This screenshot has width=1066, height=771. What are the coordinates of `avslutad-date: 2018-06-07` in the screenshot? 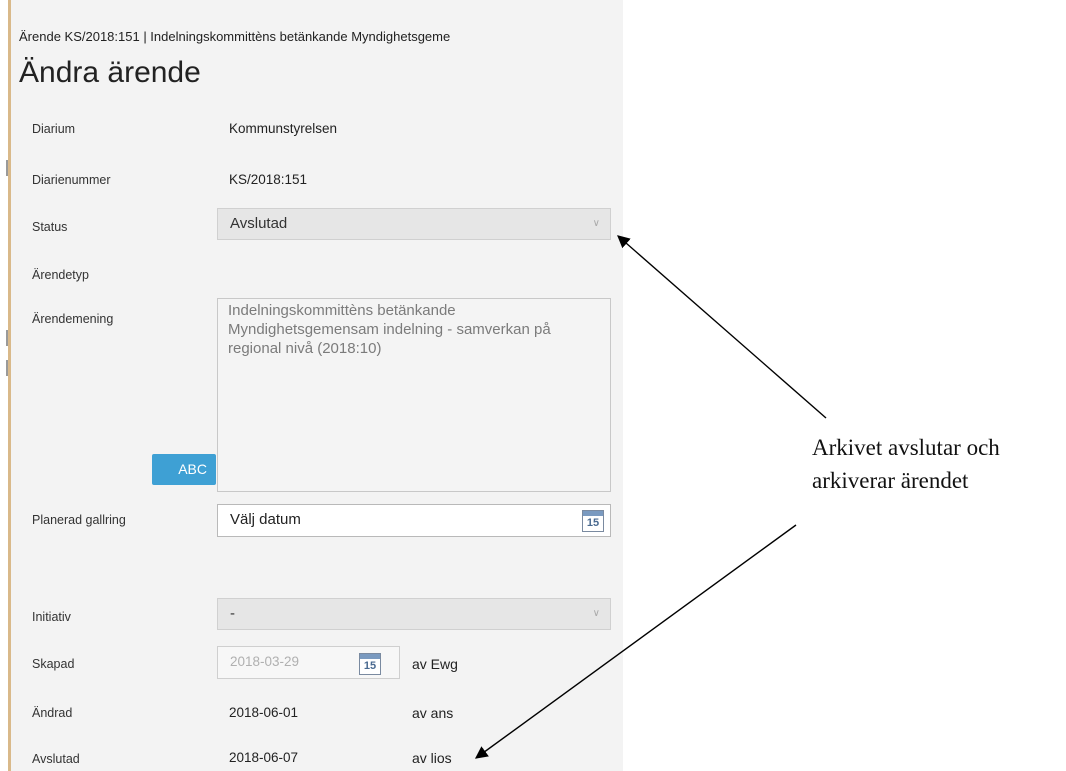 It's located at (264, 757).